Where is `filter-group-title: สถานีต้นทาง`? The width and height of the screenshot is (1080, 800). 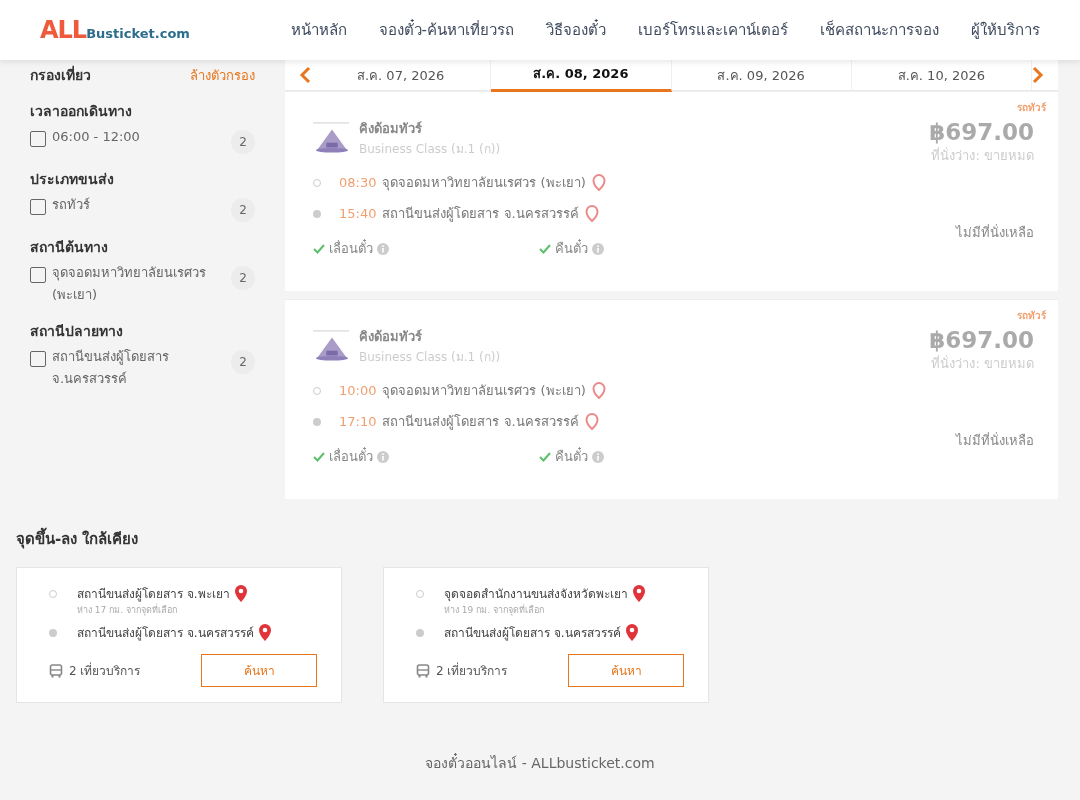
filter-group-title: สถานีต้นทาง is located at coordinates (69, 247).